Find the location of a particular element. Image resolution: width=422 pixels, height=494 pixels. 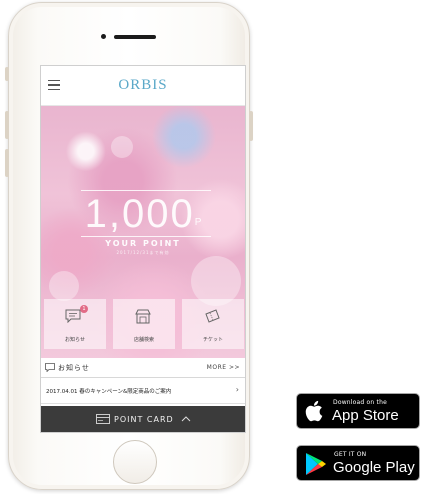

points-value: 1,000 is located at coordinates (139, 214).